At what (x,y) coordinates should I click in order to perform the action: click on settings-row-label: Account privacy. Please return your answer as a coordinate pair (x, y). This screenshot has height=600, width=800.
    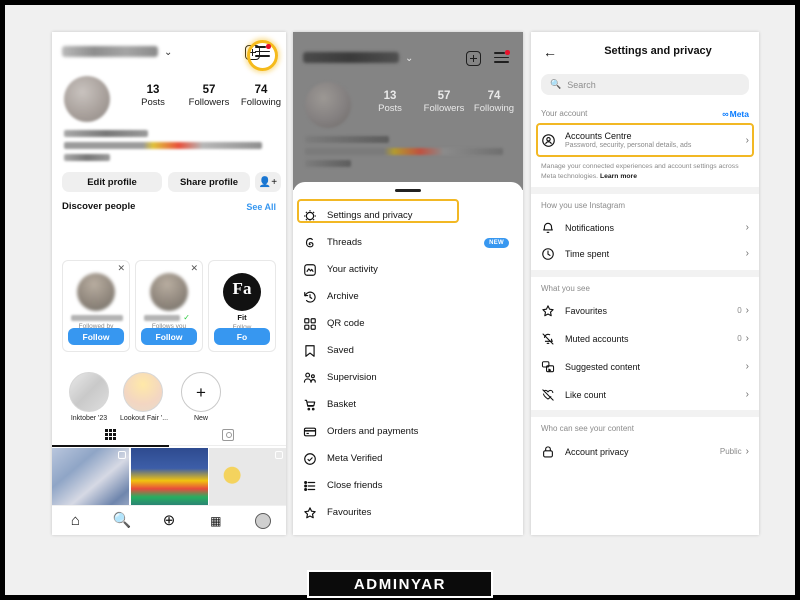
    Looking at the image, I should click on (597, 451).